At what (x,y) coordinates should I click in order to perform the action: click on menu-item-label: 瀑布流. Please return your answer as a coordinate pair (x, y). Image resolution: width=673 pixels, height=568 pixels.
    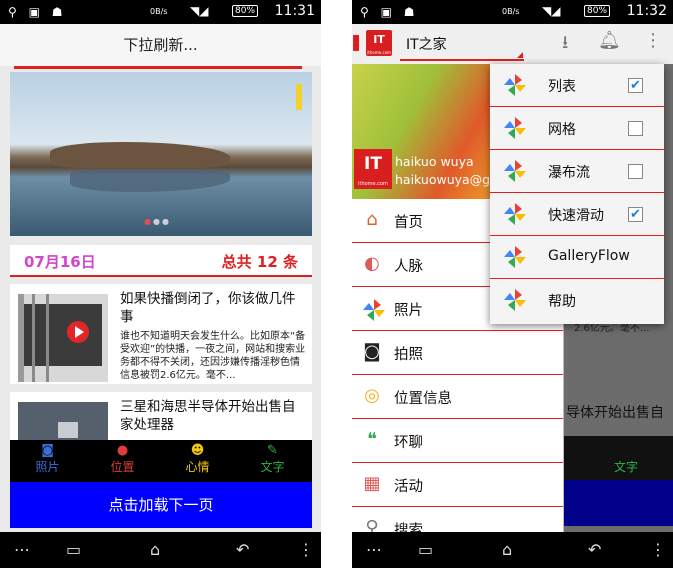
    Looking at the image, I should click on (569, 173).